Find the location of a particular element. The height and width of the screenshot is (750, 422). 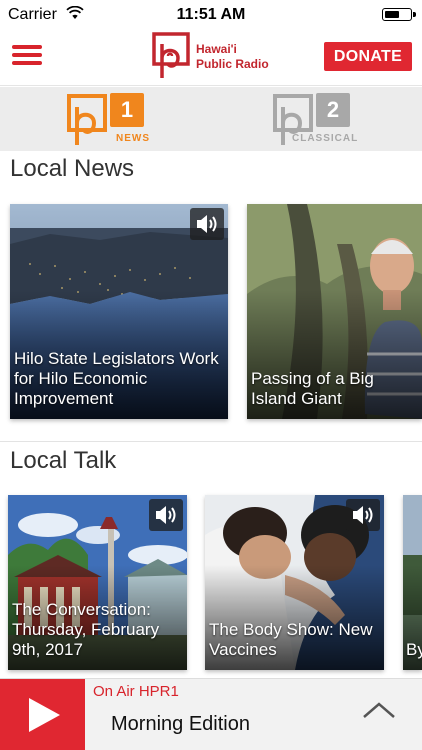

donate-button: DONATE is located at coordinates (368, 56).